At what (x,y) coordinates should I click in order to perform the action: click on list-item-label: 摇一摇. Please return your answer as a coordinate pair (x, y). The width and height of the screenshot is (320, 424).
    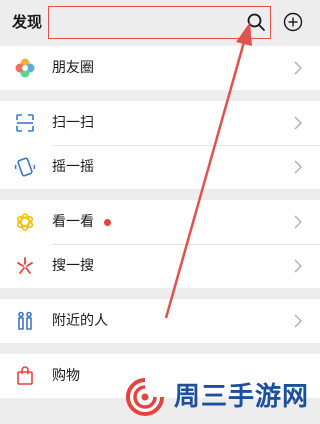
    Looking at the image, I should click on (73, 167).